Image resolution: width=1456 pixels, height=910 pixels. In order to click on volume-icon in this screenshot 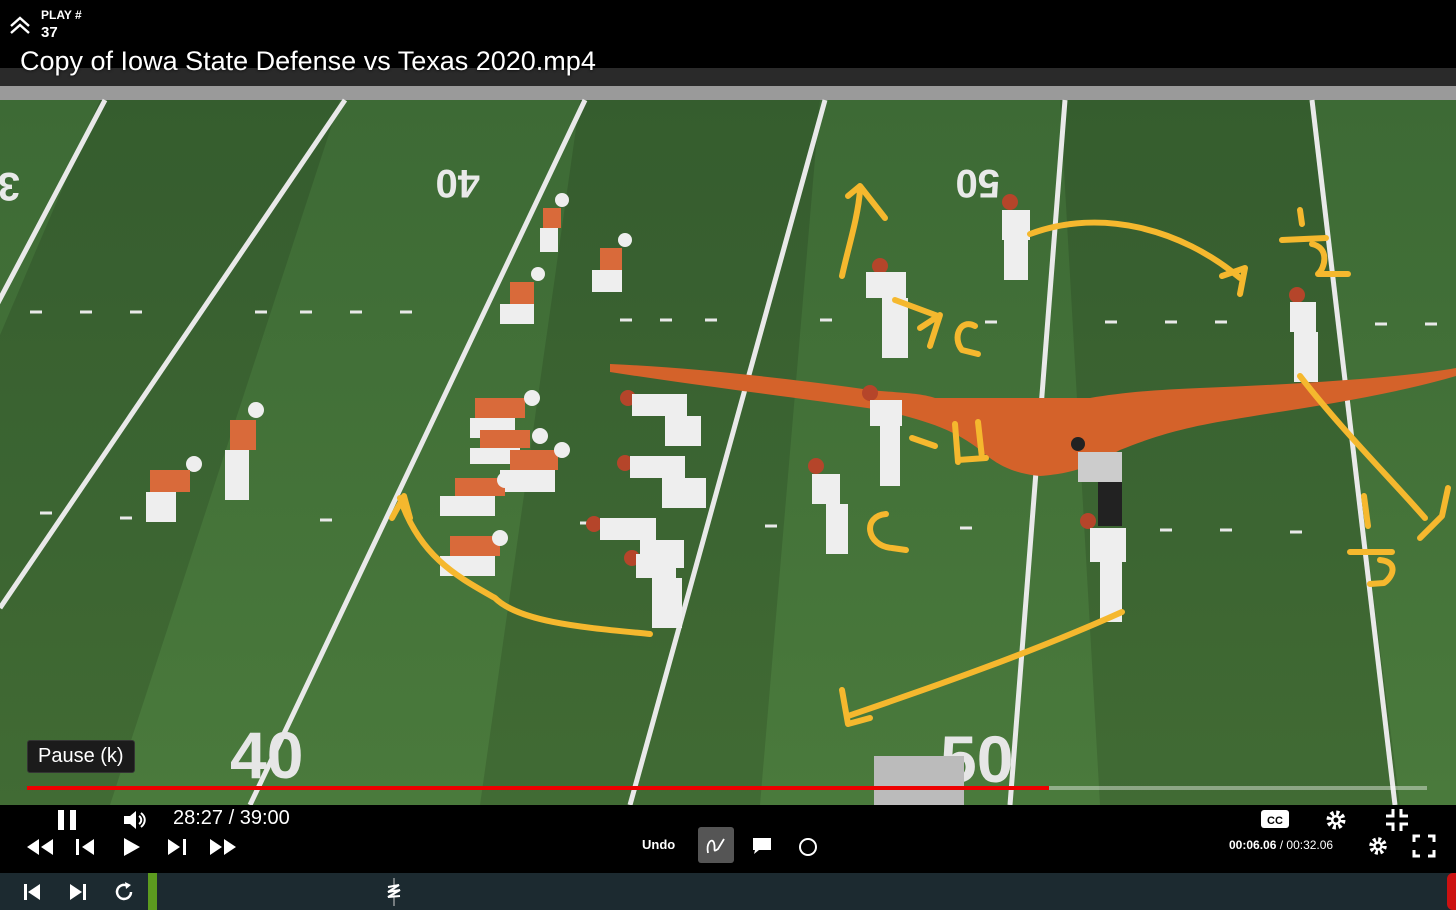, I will do `click(135, 820)`.